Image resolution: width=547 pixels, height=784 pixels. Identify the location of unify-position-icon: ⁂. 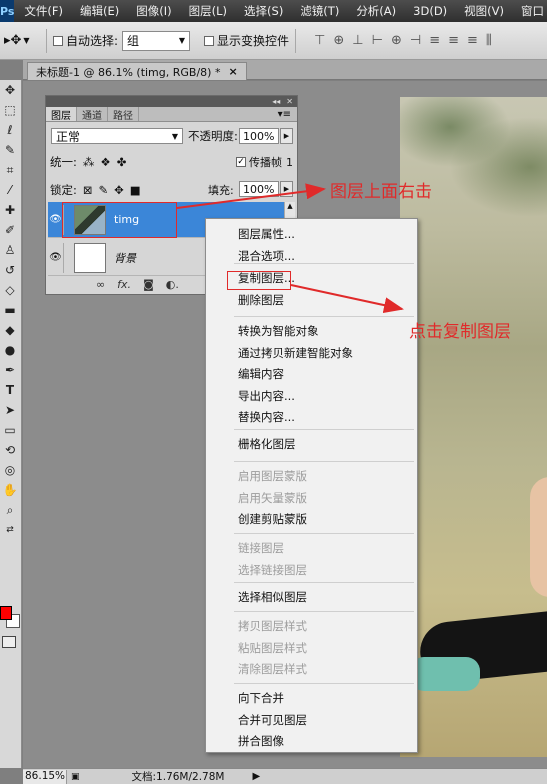
(89, 162).